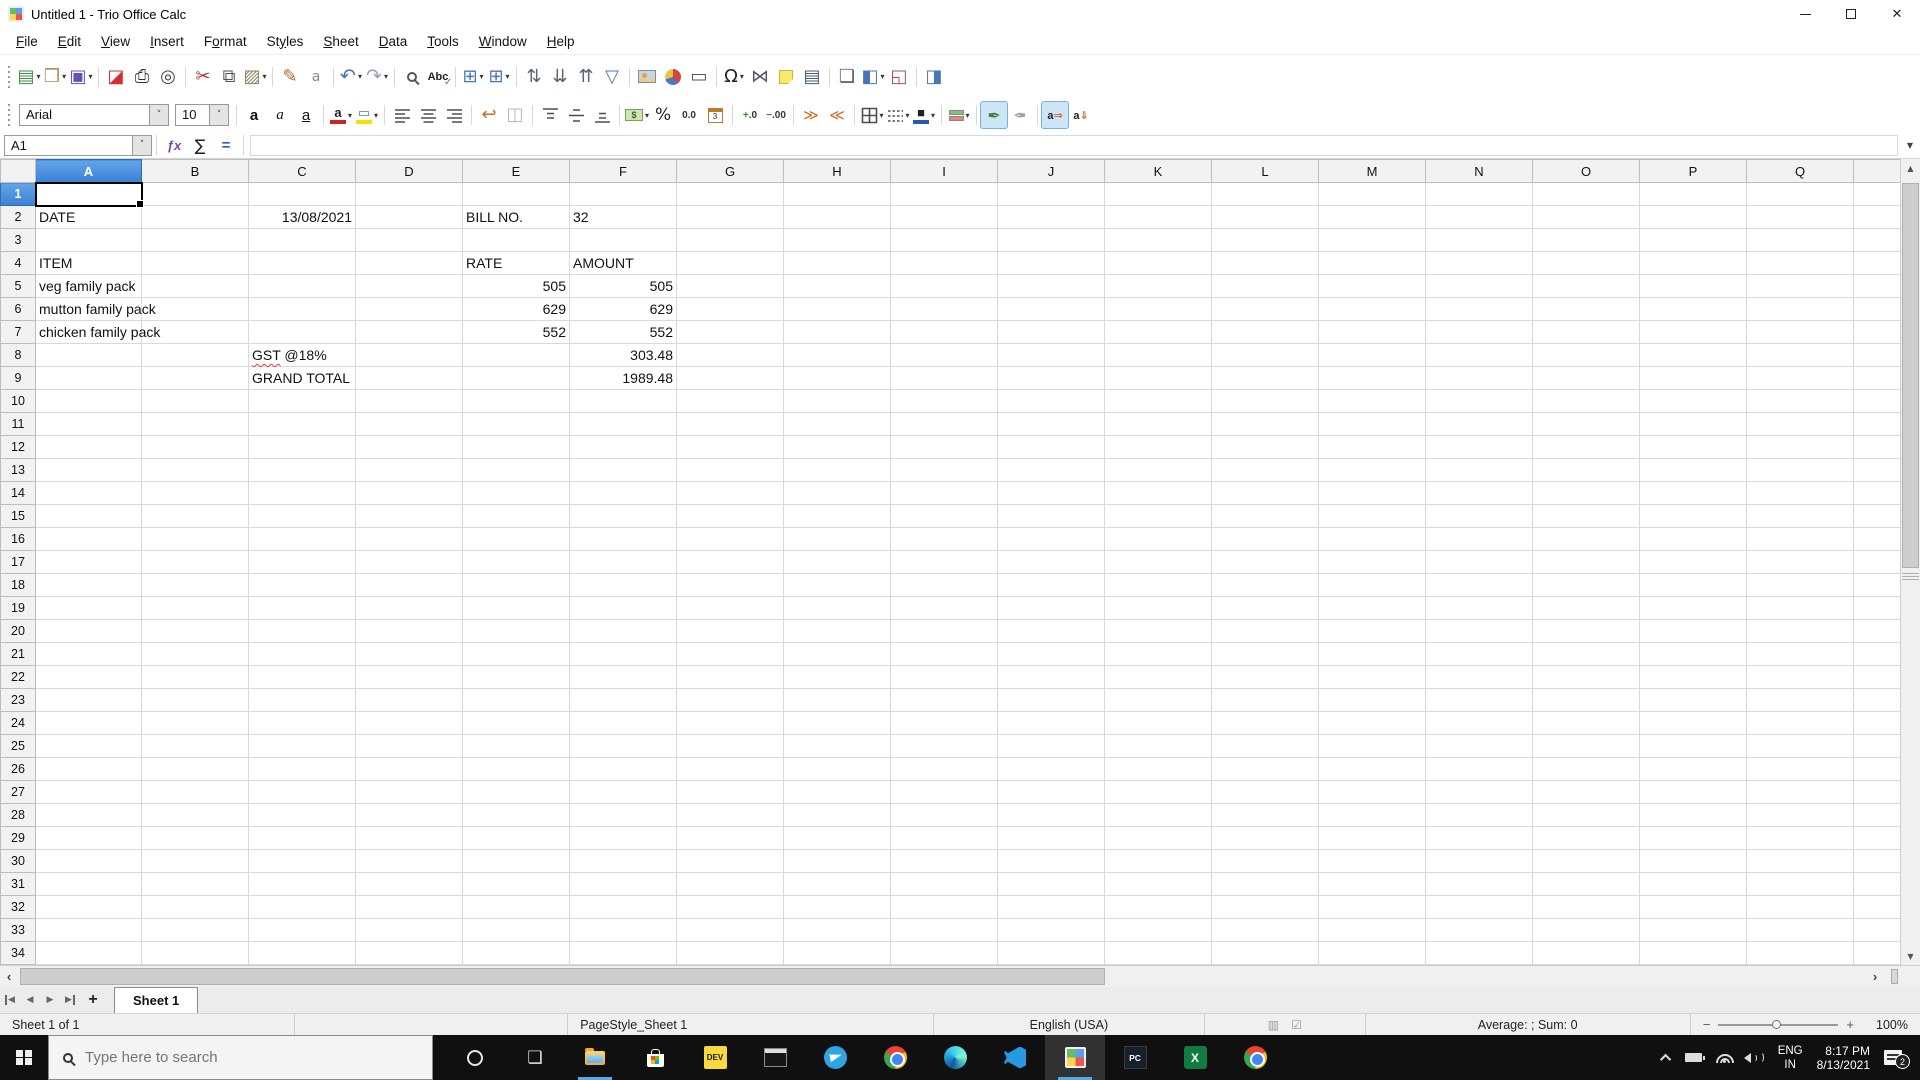 Image resolution: width=1920 pixels, height=1080 pixels. What do you see at coordinates (24, 1057) in the screenshot?
I see `start-button` at bounding box center [24, 1057].